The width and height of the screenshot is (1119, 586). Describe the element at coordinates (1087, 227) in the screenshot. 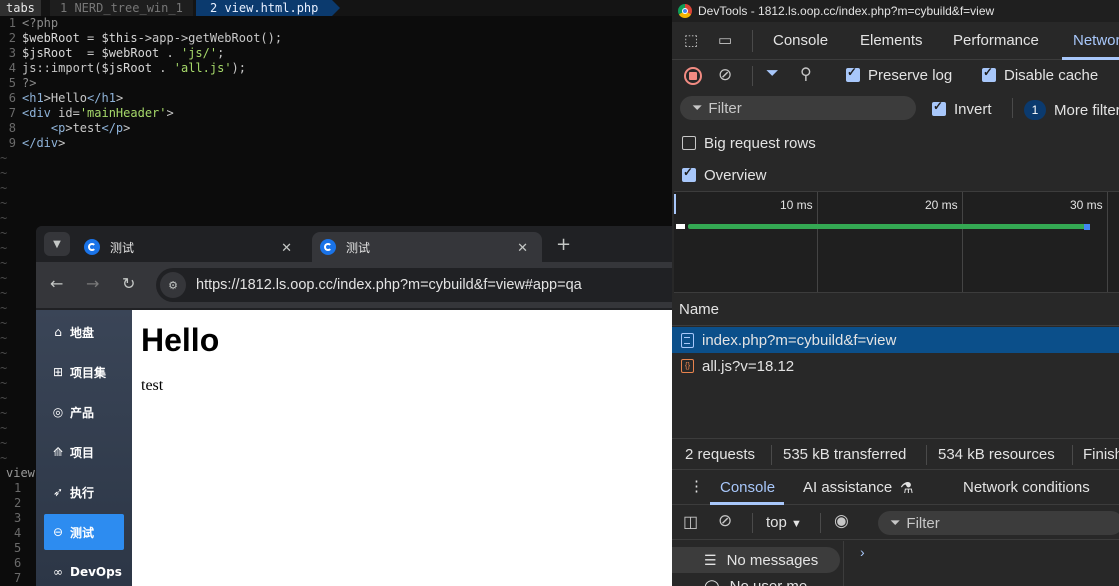

I see `load-event-marker` at that location.